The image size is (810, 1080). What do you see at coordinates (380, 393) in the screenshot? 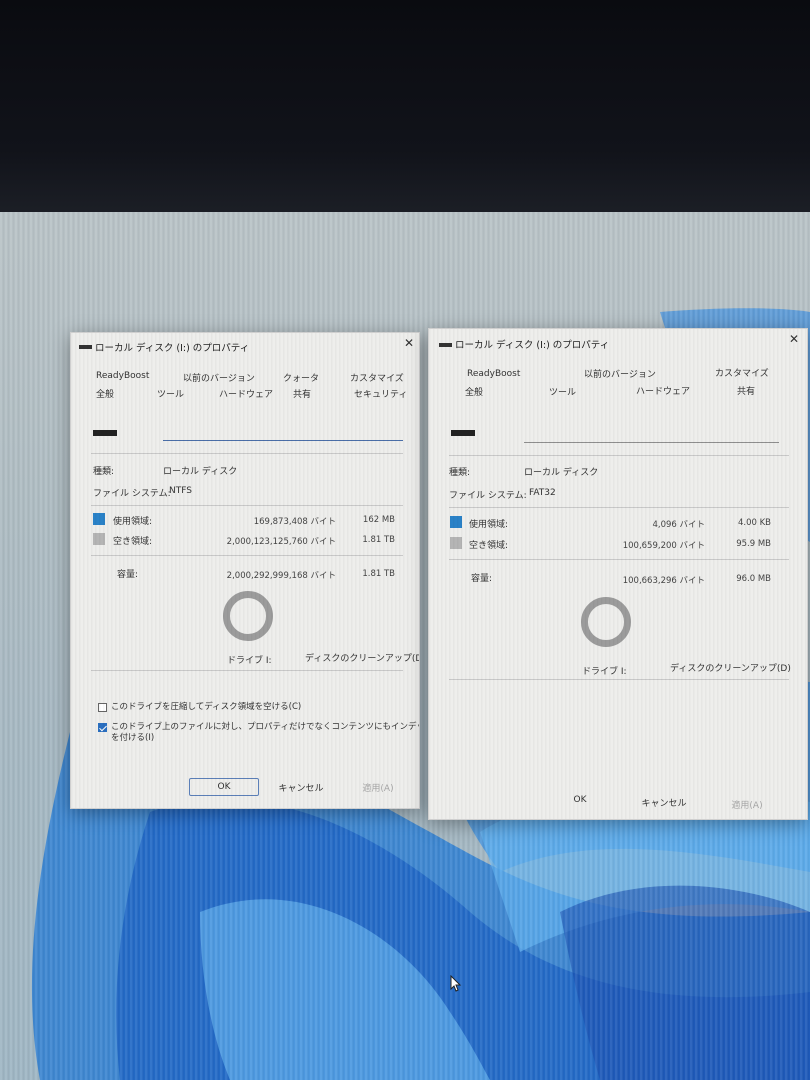
I see `tab-security: セキュリティ` at bounding box center [380, 393].